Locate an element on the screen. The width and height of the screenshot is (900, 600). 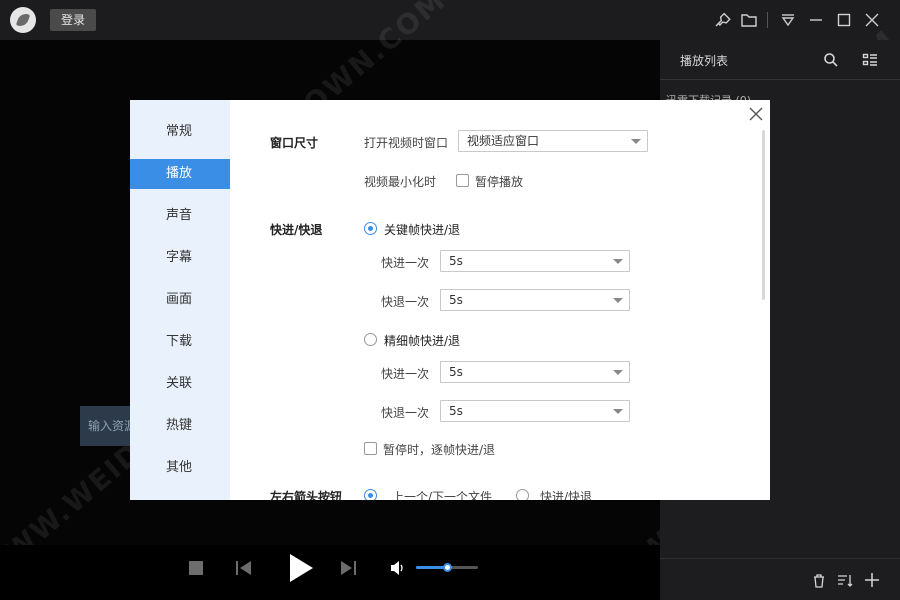
menu-down-icon is located at coordinates (788, 20).